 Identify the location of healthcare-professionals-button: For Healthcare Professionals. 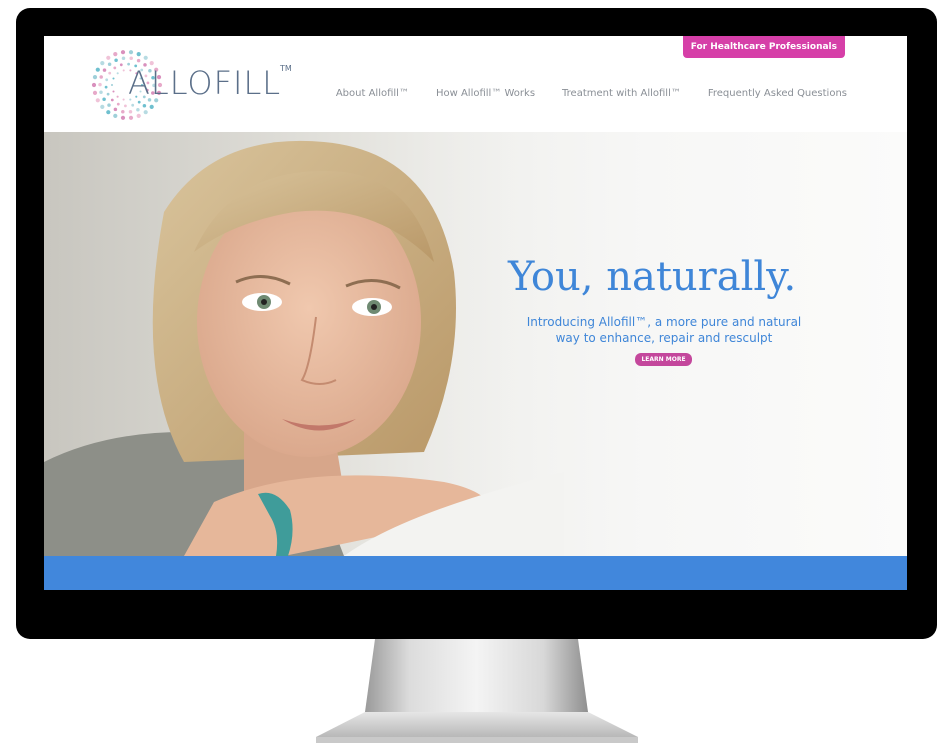
(763, 47).